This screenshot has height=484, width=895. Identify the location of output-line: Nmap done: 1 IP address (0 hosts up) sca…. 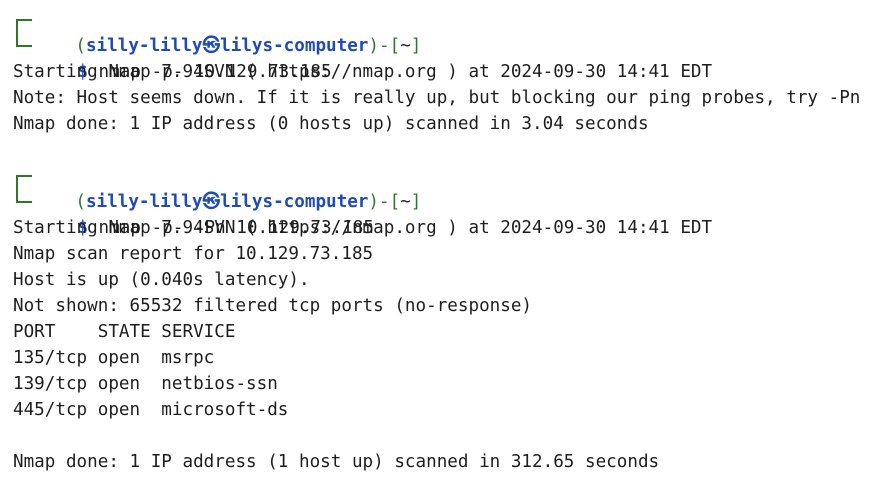
(331, 124).